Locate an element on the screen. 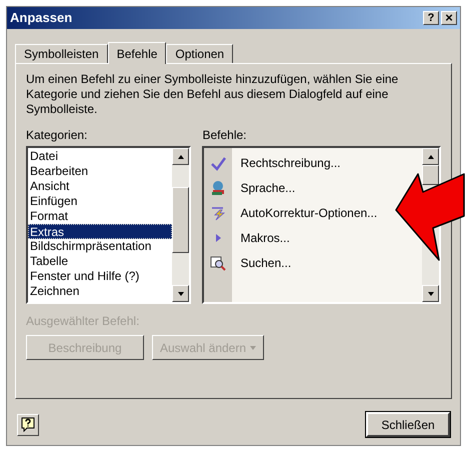 Image resolution: width=465 pixels, height=450 pixels. category-item: Extras is located at coordinates (100, 231).